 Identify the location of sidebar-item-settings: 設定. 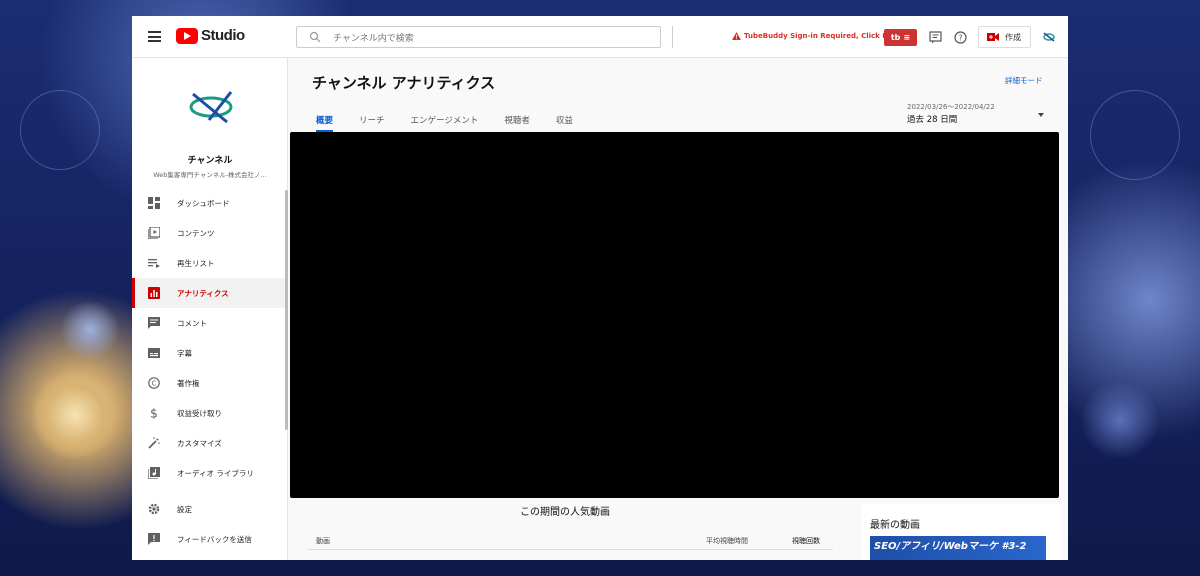
(210, 509).